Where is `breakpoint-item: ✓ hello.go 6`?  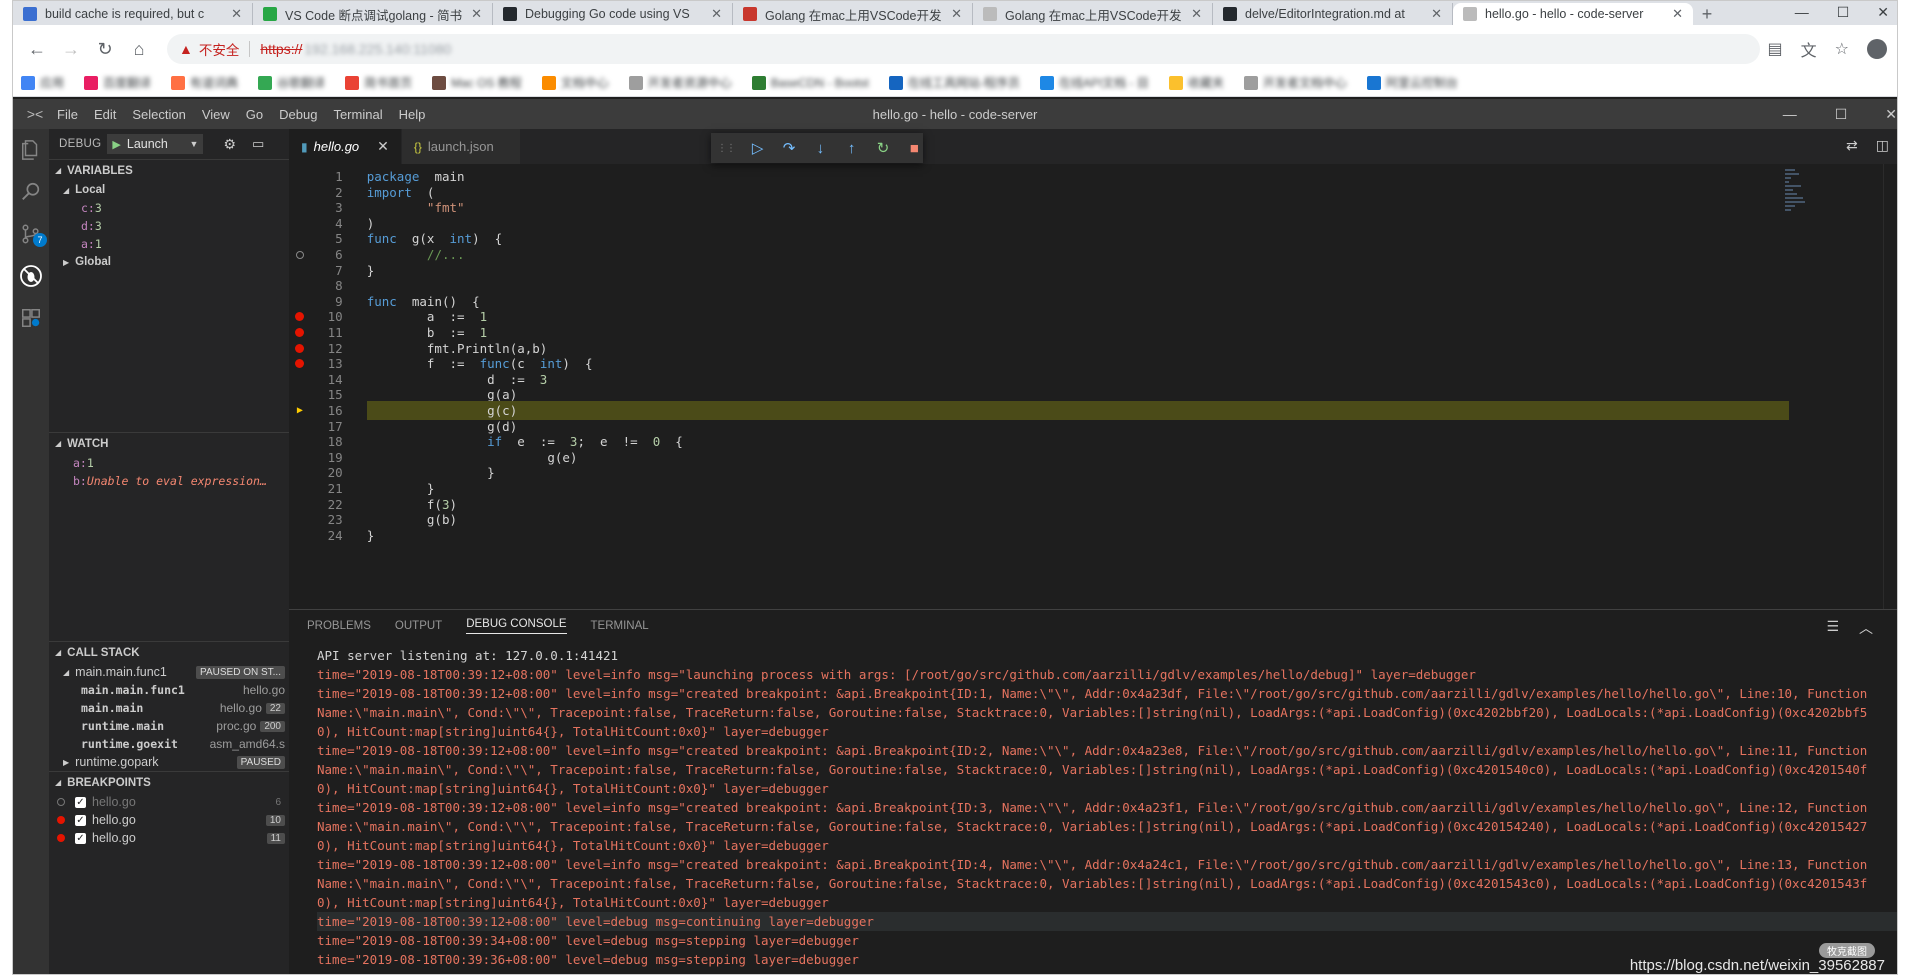
breakpoint-item: ✓ hello.go 6 is located at coordinates (169, 802).